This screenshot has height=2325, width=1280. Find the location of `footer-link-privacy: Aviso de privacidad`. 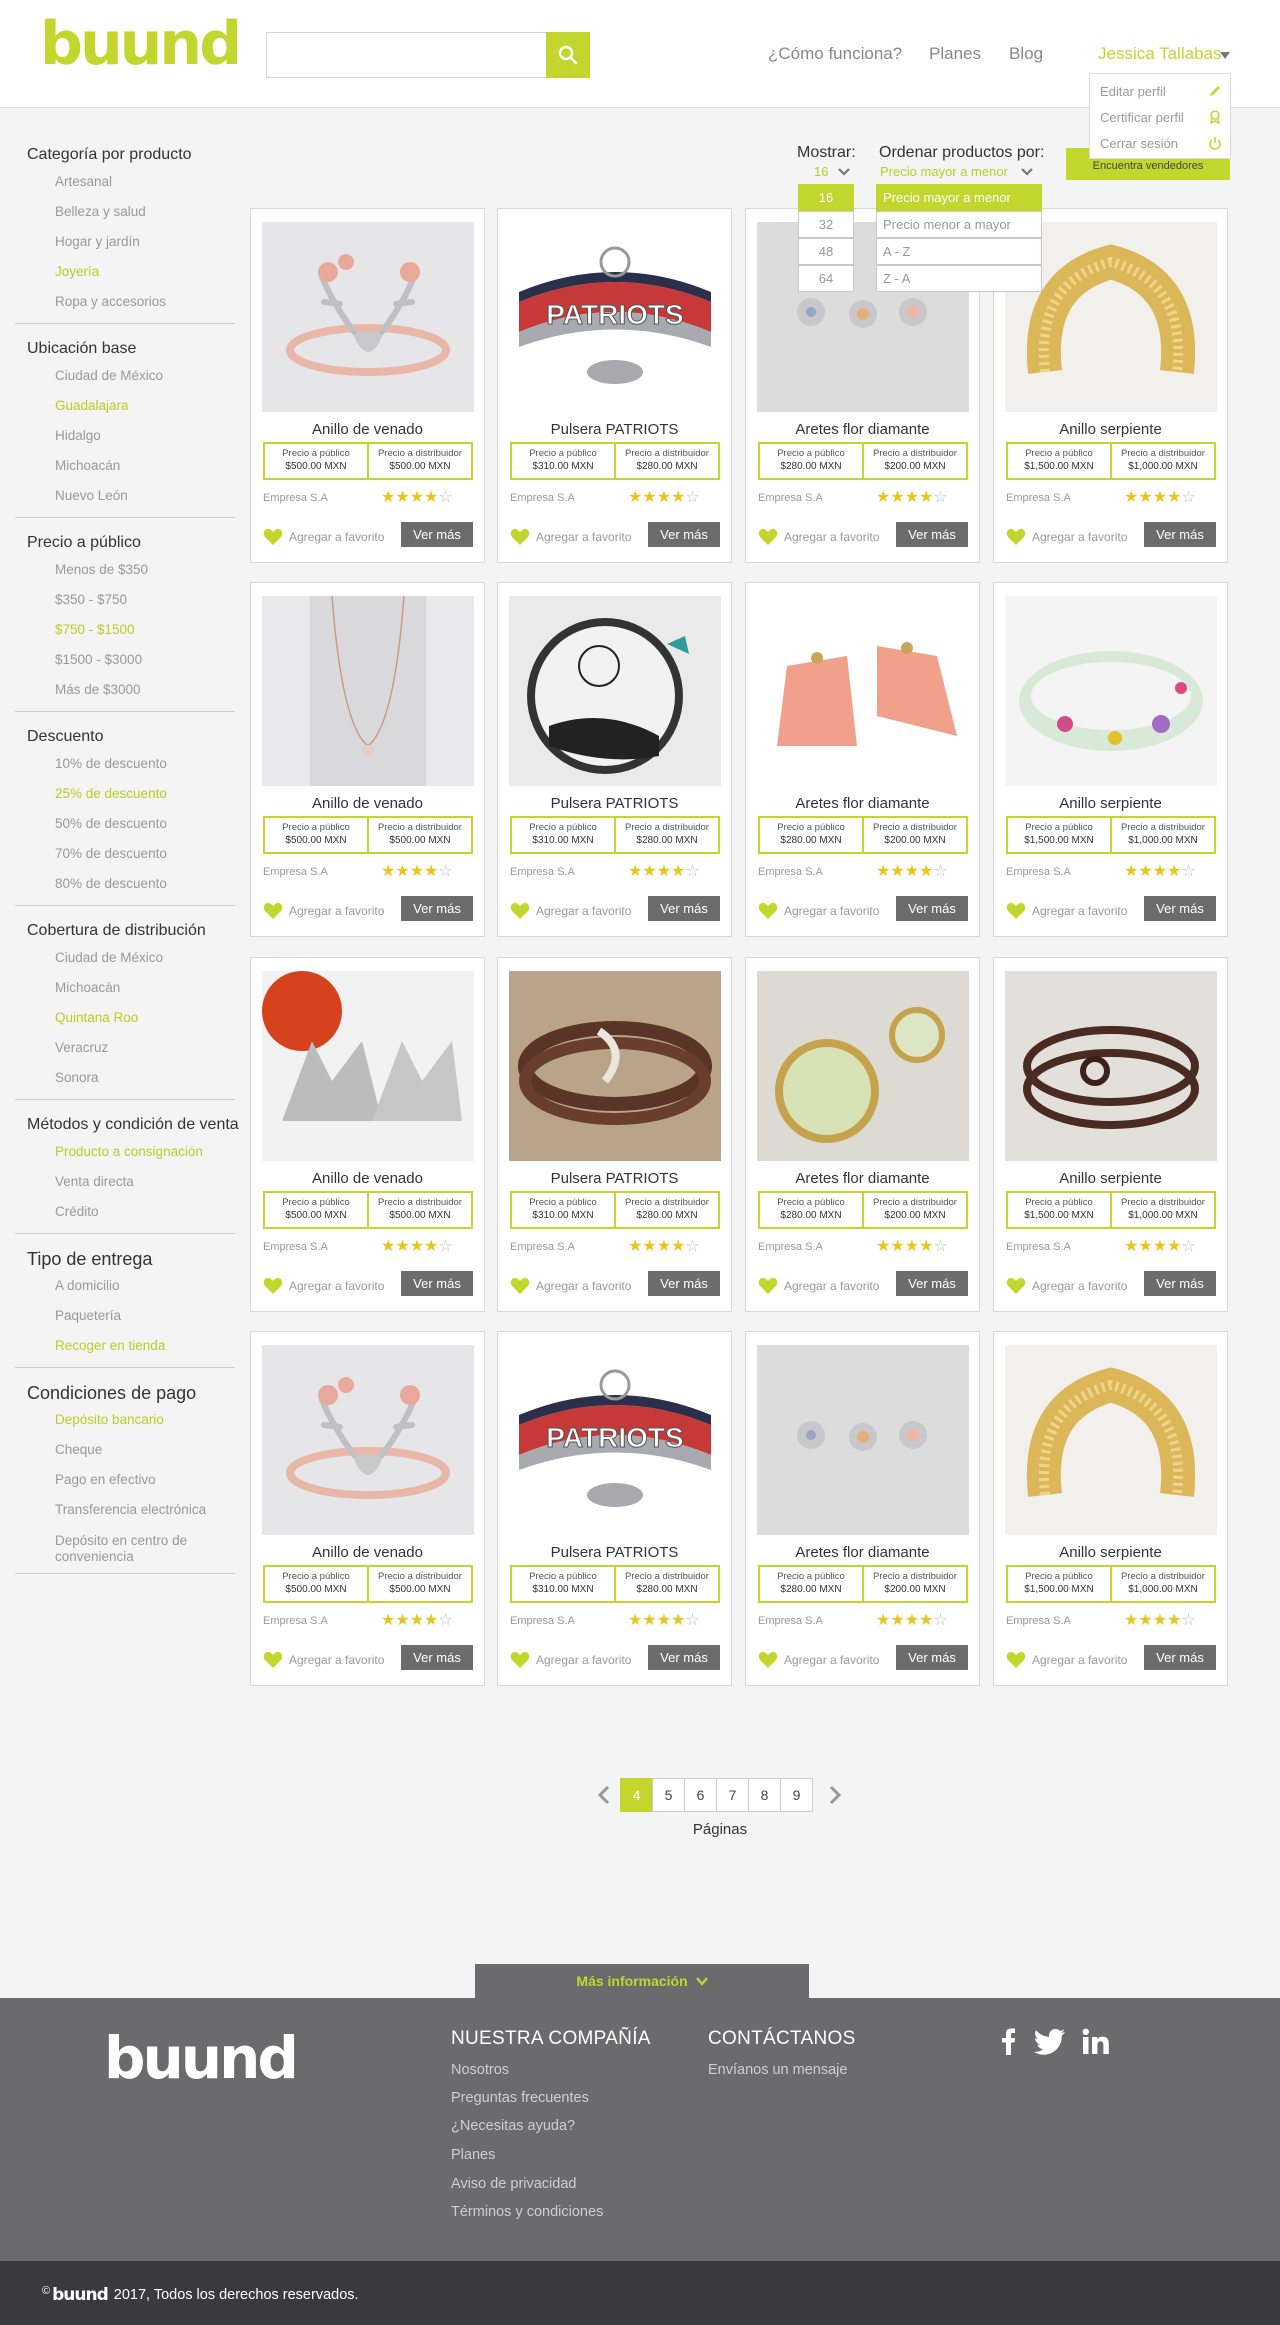

footer-link-privacy: Aviso de privacidad is located at coordinates (513, 2184).